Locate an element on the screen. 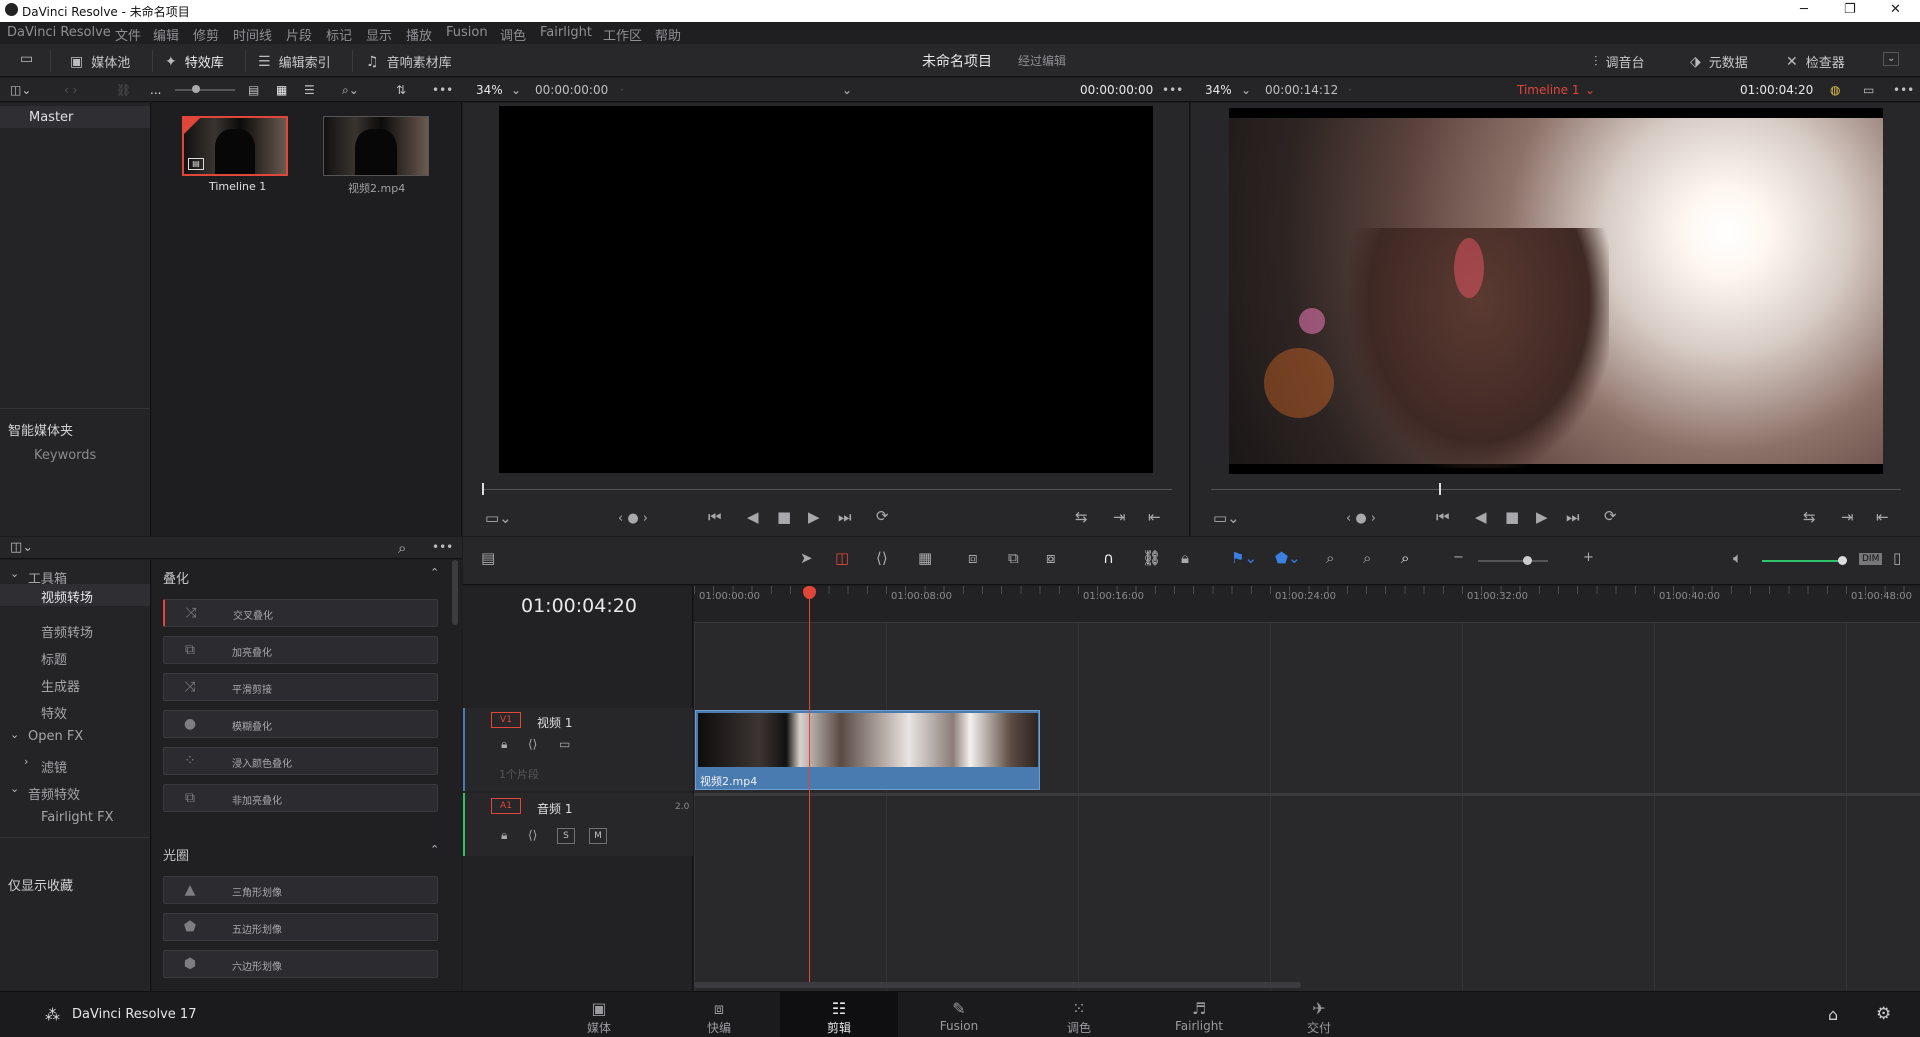 The height and width of the screenshot is (1037, 1920). minimize-icon: ─ is located at coordinates (1804, 9).